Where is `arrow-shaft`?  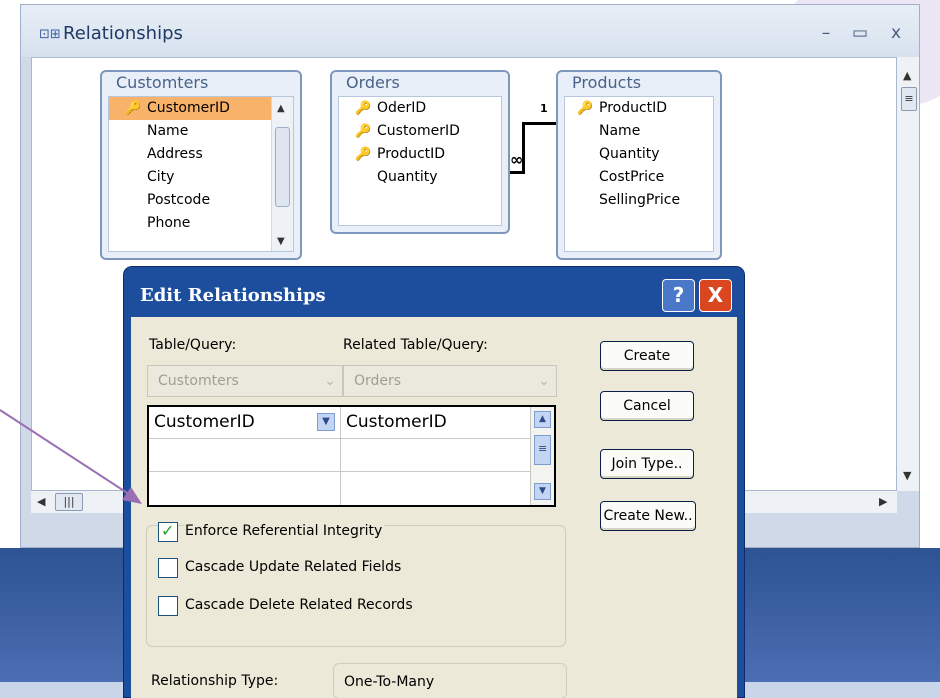
arrow-shaft is located at coordinates (69, 455).